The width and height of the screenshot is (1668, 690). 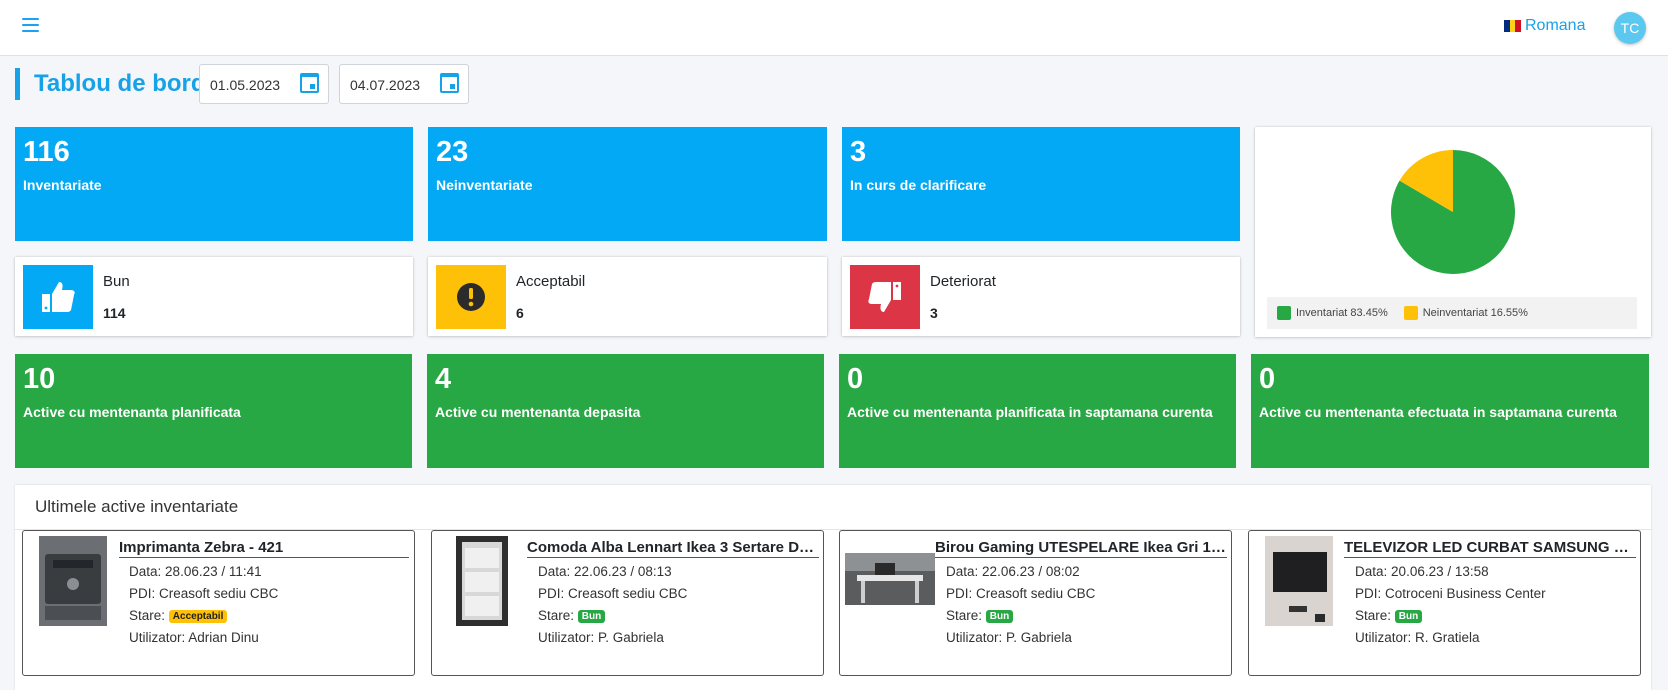 I want to click on asset-state: Stare: Acceptabil, so click(x=178, y=615).